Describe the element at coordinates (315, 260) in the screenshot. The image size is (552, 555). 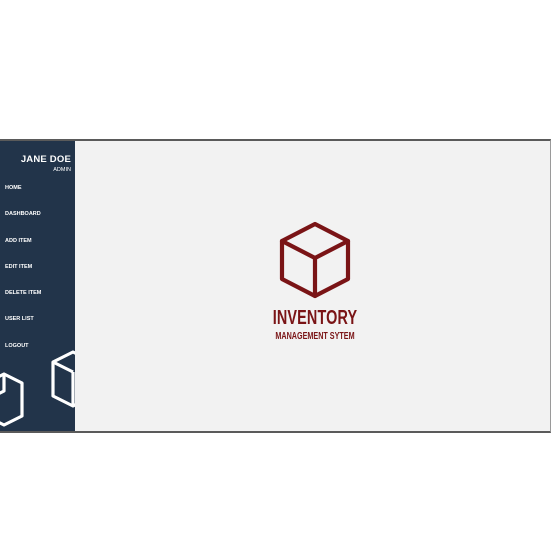
I see `cube-icon` at that location.